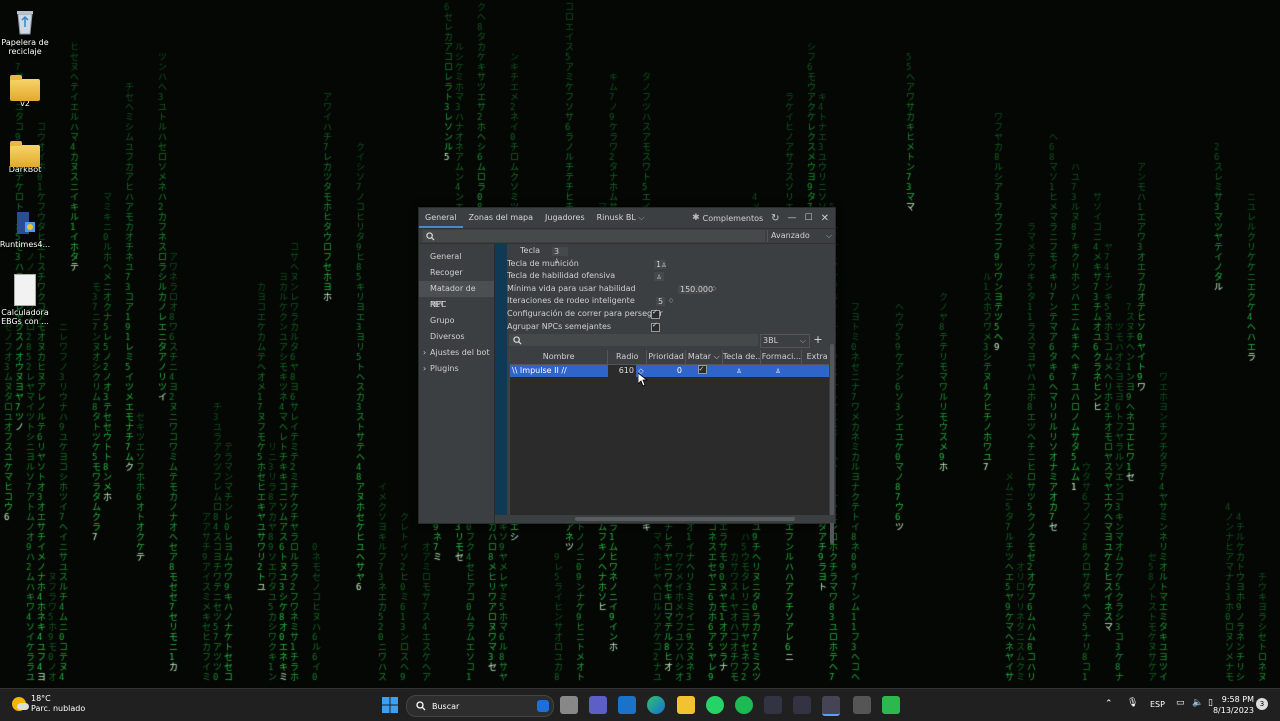 The height and width of the screenshot is (721, 1280). I want to click on v2-folder-desktop-icon: v2, so click(25, 91).